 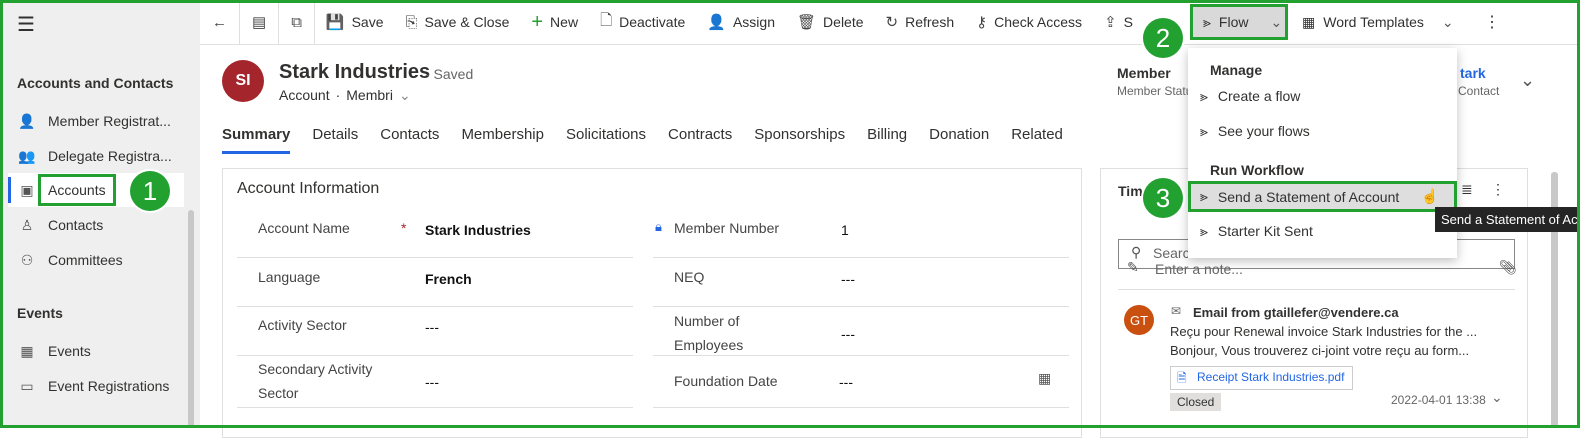 What do you see at coordinates (367, 22) in the screenshot?
I see `save-label: Save` at bounding box center [367, 22].